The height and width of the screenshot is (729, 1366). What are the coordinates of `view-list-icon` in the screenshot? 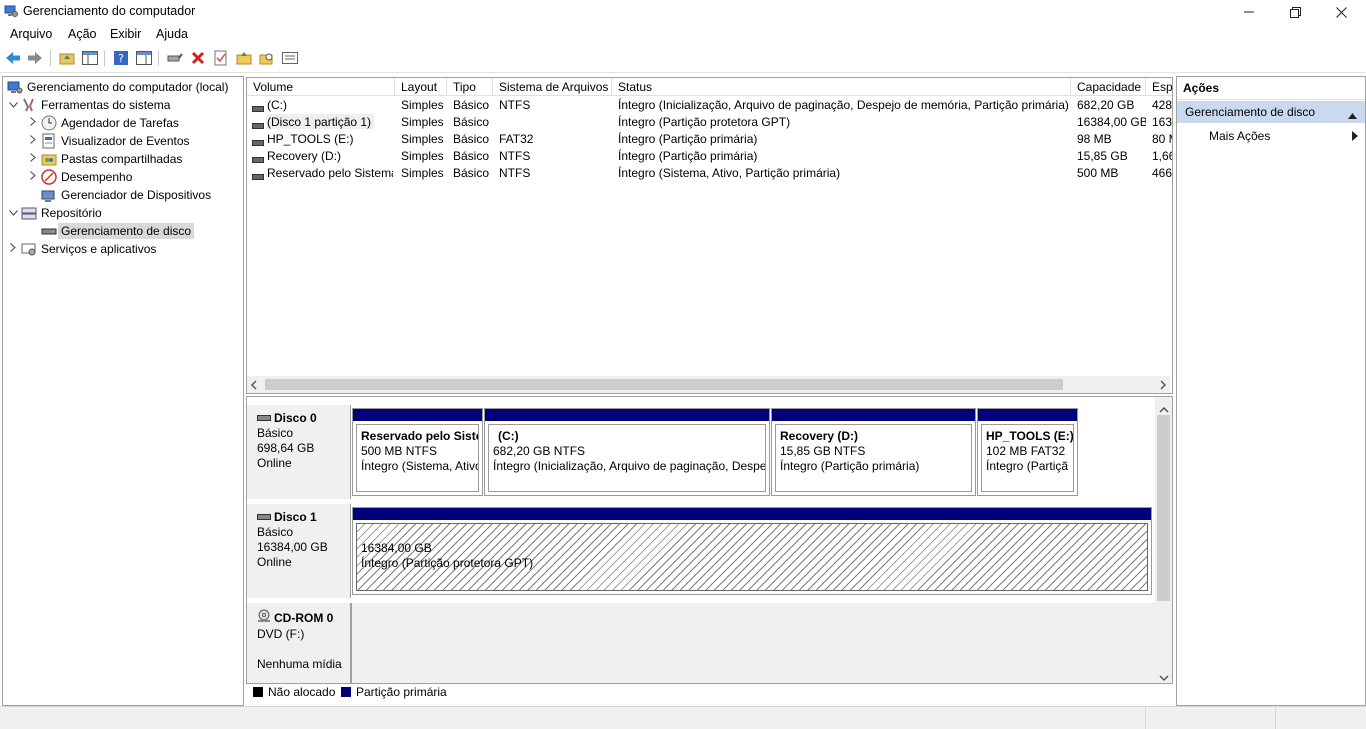 It's located at (290, 58).